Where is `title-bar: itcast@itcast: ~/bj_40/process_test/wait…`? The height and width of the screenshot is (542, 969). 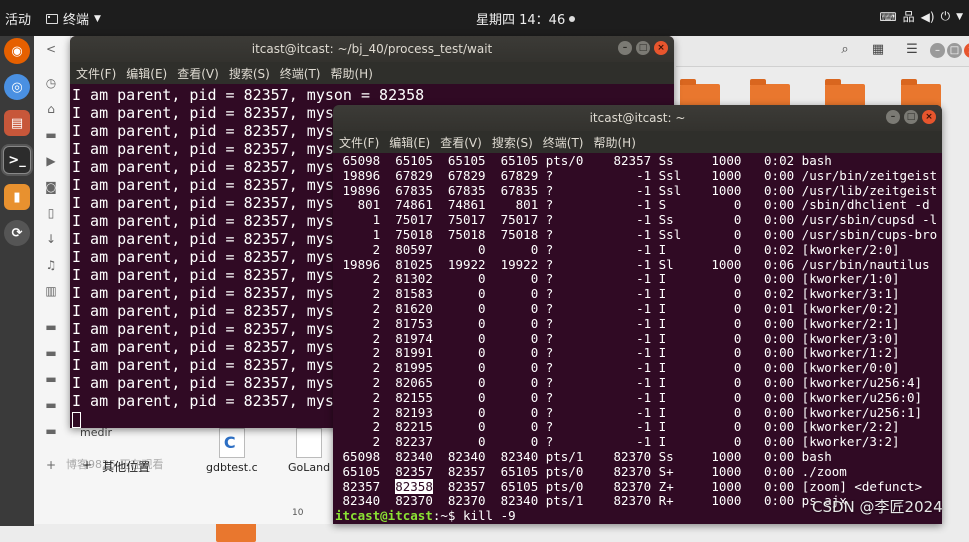
title-bar: itcast@itcast: ~/bj_40/process_test/wait… is located at coordinates (372, 49).